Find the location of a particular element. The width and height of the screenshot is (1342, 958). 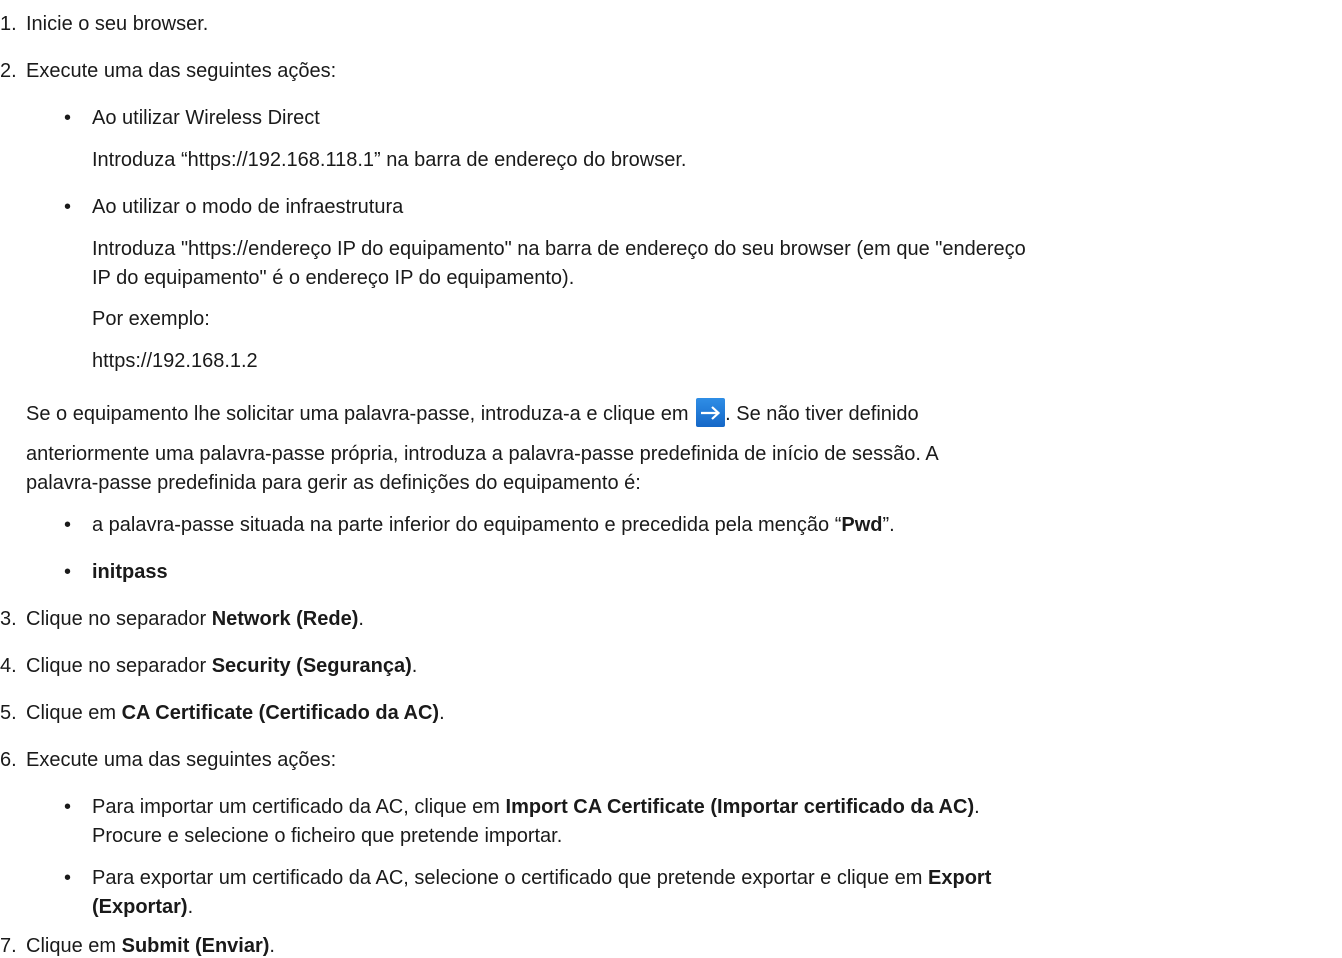

note-text: . Se não tiver definido is located at coordinates (822, 414).